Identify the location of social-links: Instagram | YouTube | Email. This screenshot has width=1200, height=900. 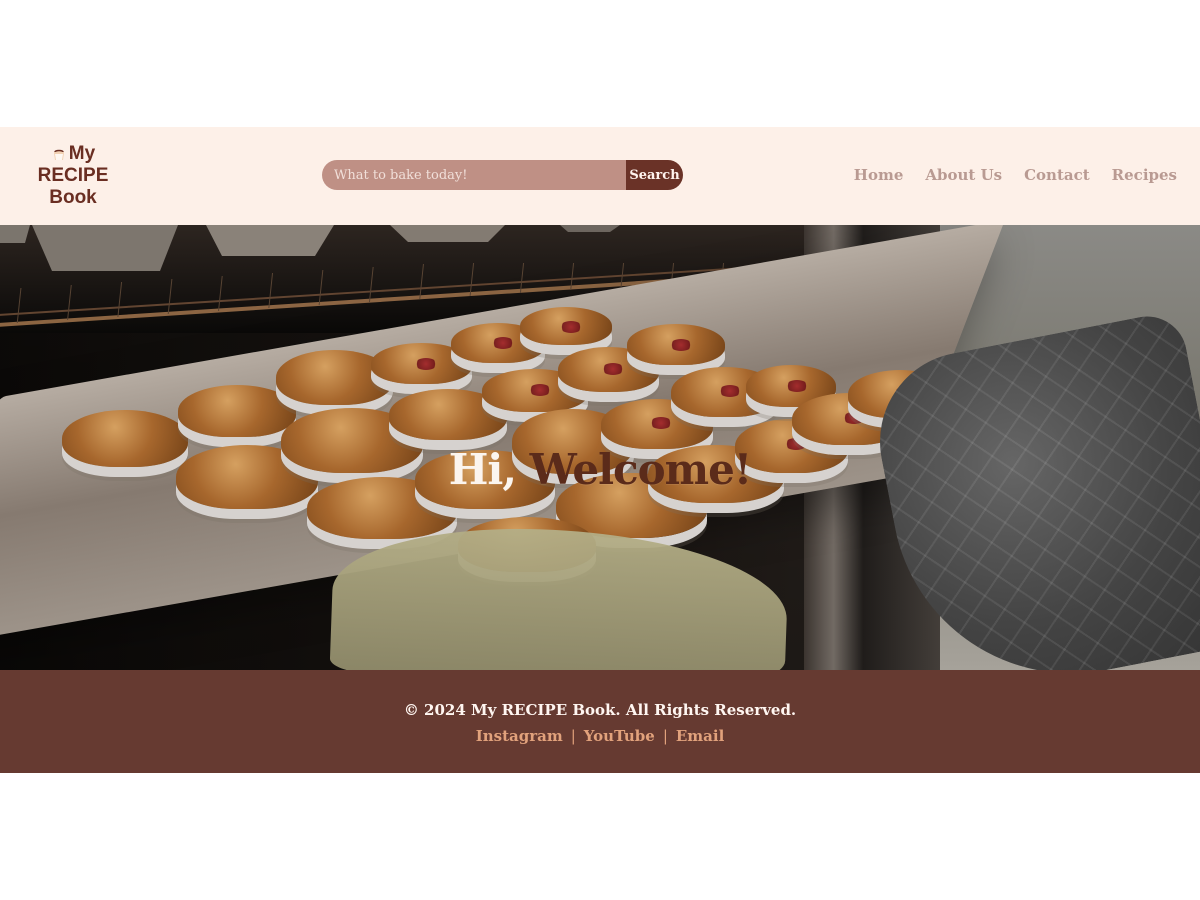
(600, 736).